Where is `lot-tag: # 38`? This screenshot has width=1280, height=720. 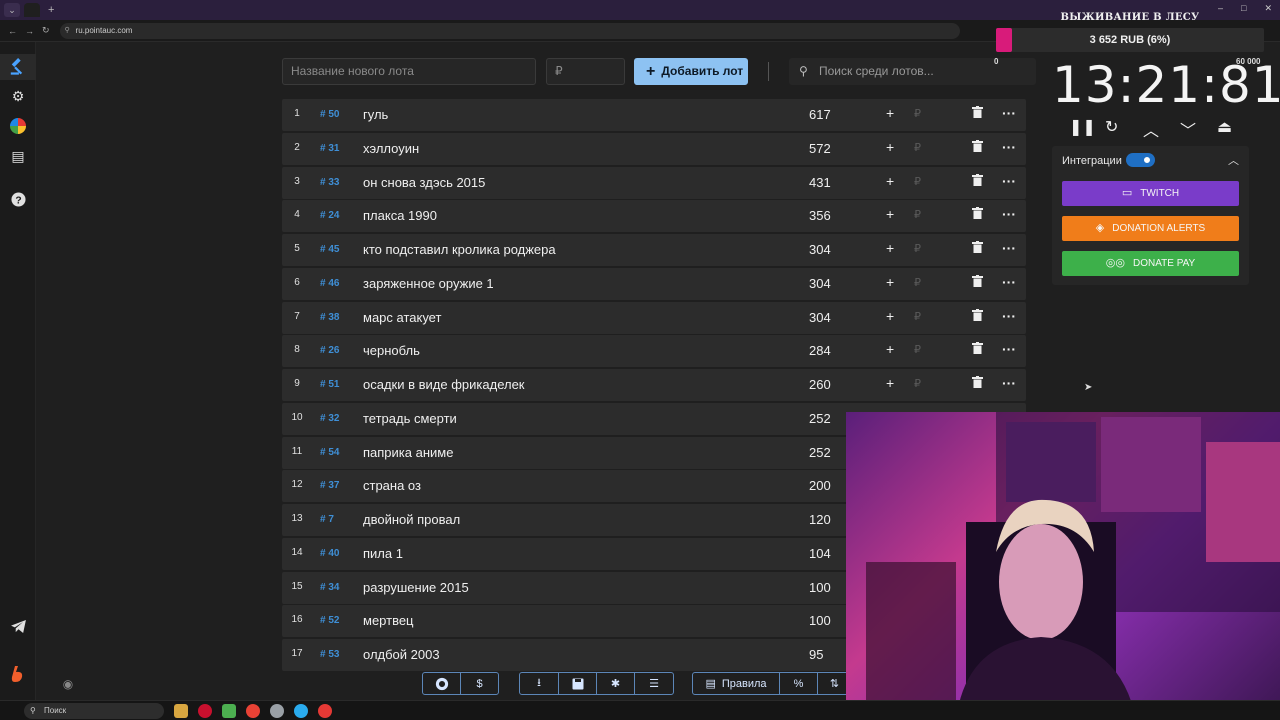
lot-tag: # 38 is located at coordinates (329, 317).